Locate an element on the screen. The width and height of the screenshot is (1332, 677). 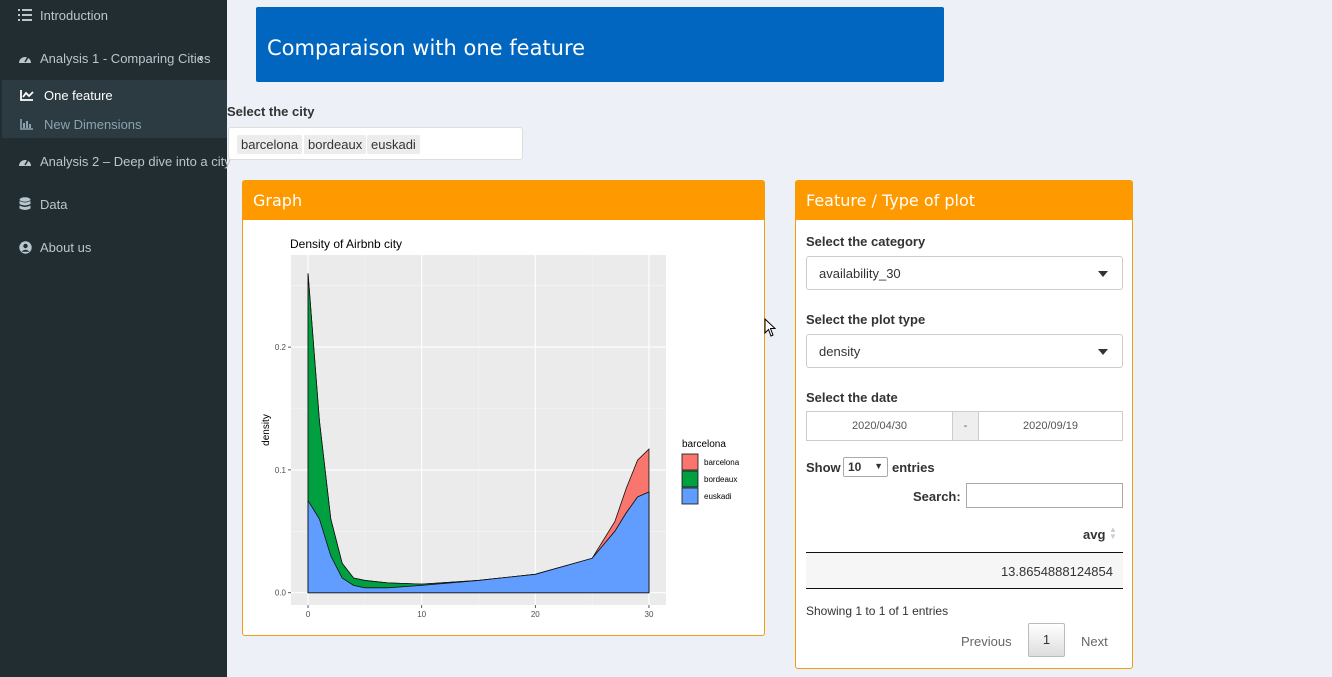
x-axis-ticks: 0 10 20 30 is located at coordinates (480, 612).